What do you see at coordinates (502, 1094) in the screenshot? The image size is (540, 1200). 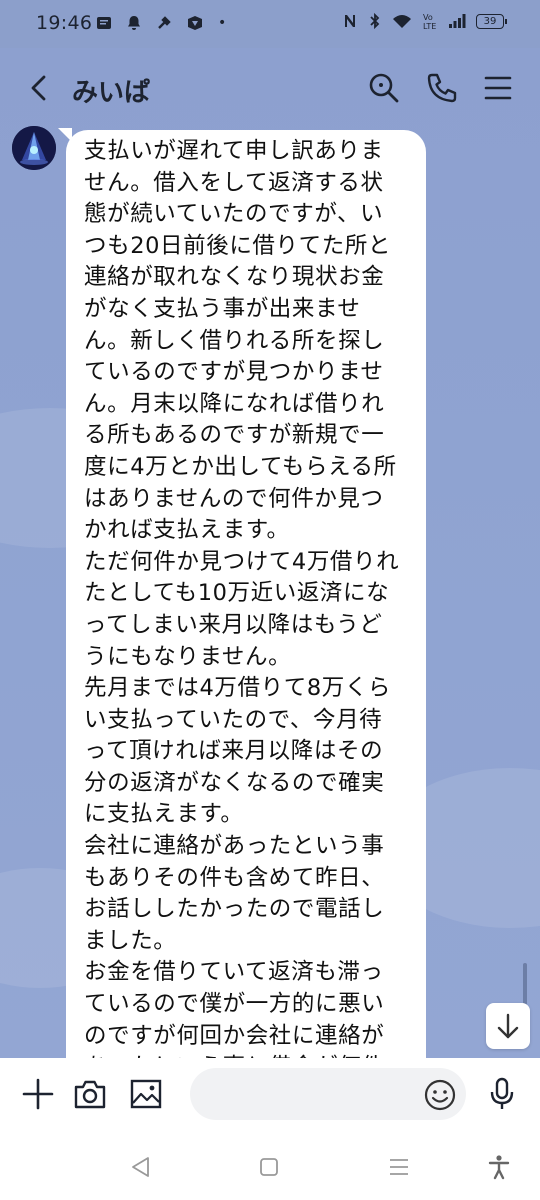 I see `microphone-icon` at bounding box center [502, 1094].